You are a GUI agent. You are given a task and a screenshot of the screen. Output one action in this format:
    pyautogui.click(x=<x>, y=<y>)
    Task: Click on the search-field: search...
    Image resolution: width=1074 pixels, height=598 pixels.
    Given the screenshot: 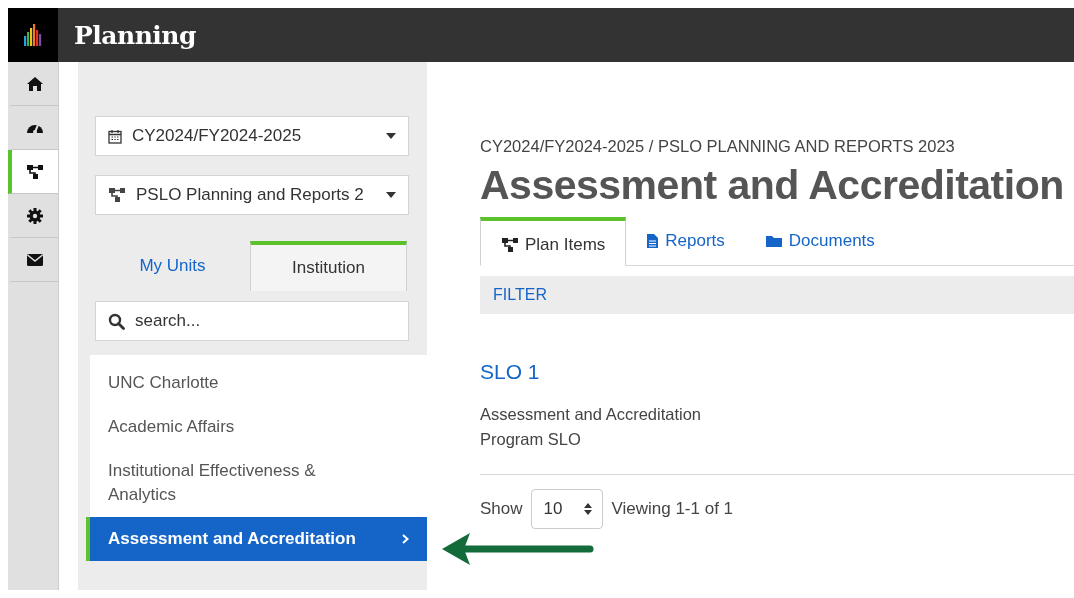 What is the action you would take?
    pyautogui.click(x=252, y=321)
    